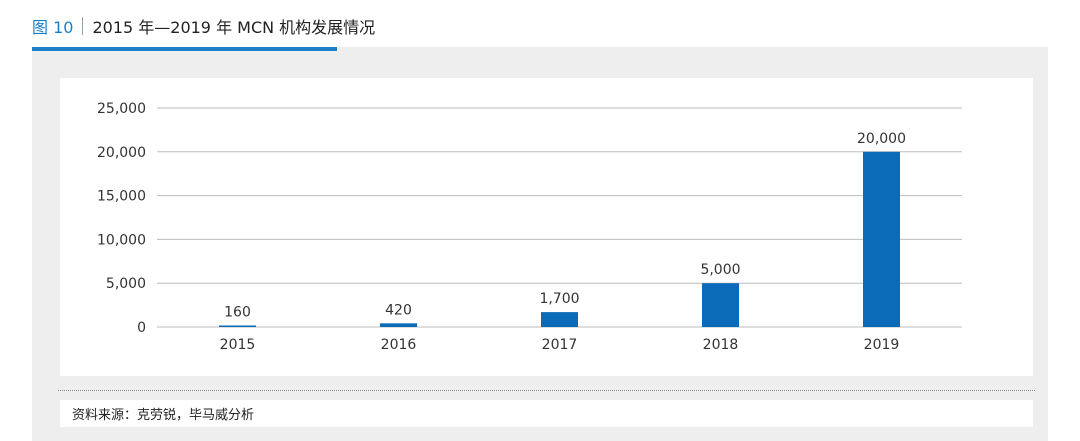  Describe the element at coordinates (398, 310) in the screenshot. I see `data-label: 420` at that location.